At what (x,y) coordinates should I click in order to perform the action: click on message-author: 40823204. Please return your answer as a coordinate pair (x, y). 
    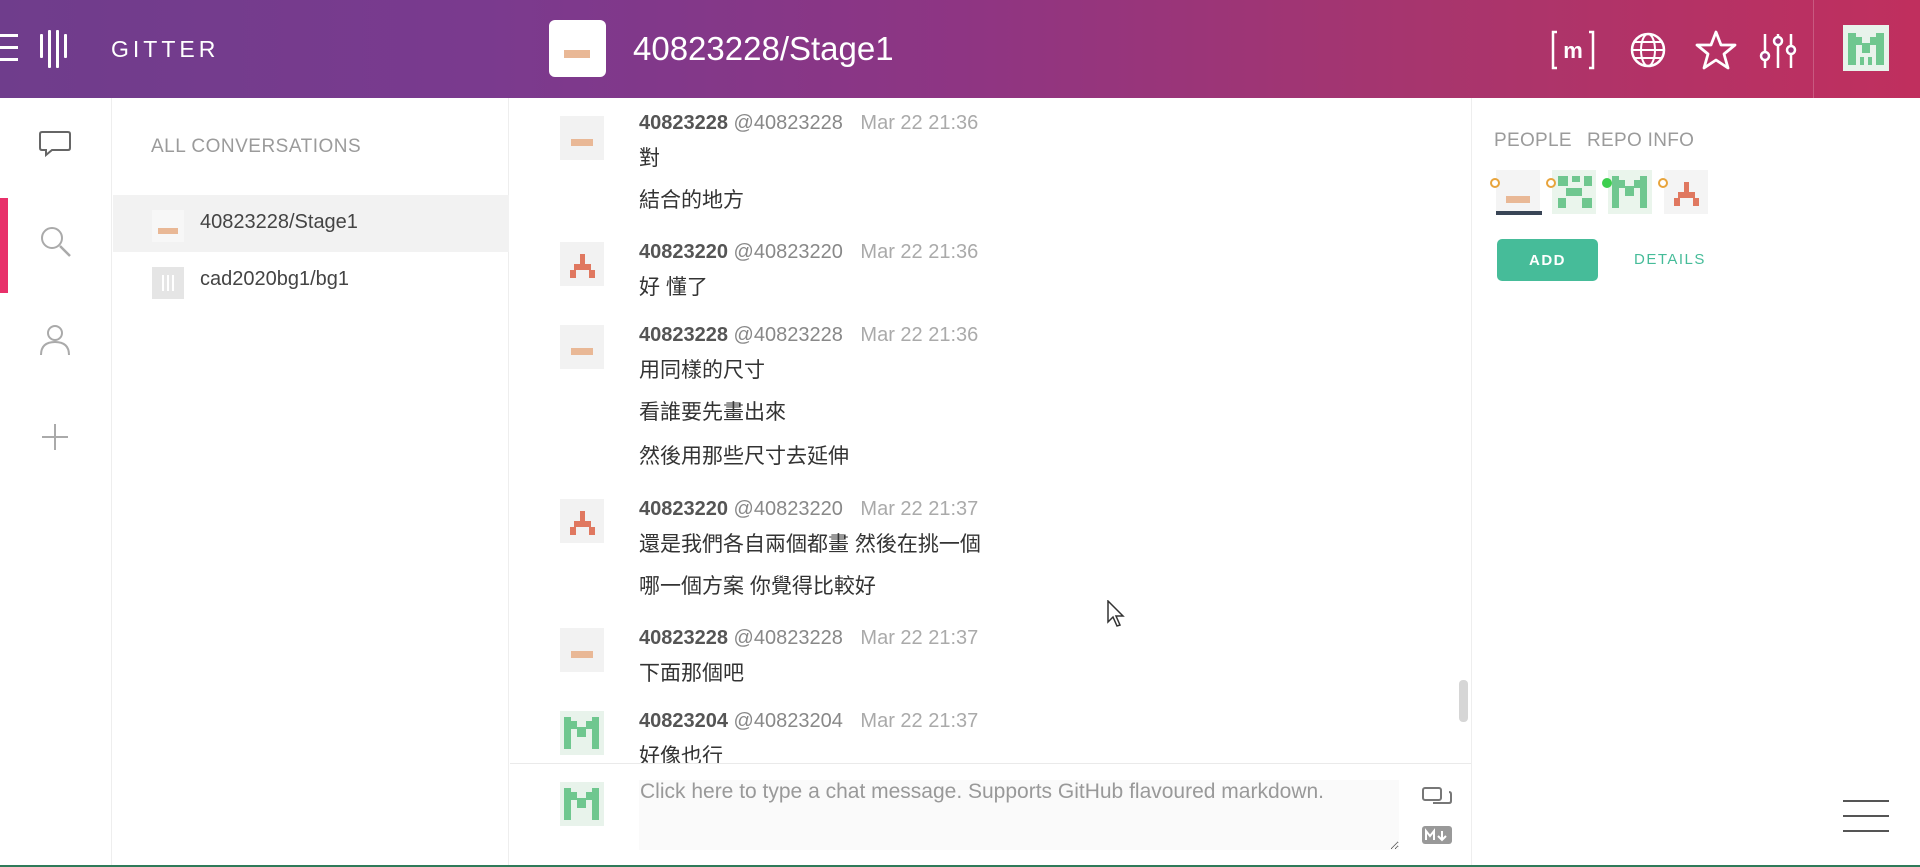
    Looking at the image, I should click on (683, 721).